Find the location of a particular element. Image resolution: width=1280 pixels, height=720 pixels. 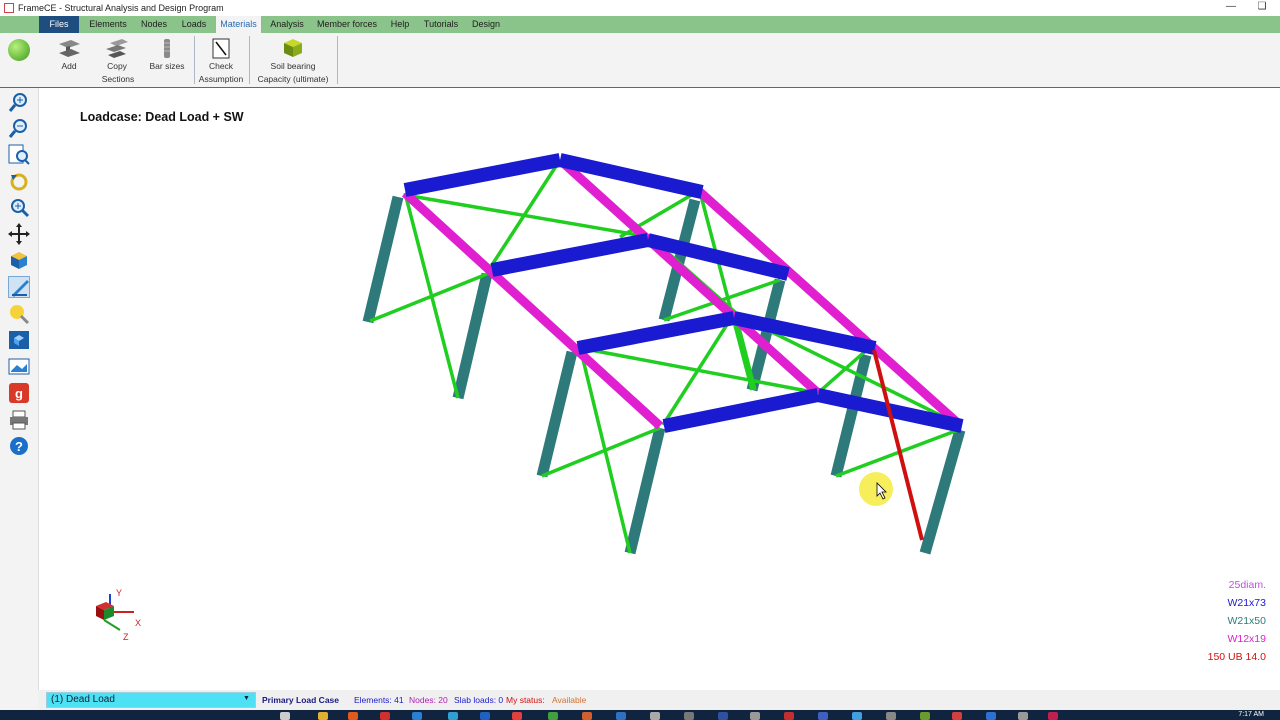

load-case-select: (1) Dead Load is located at coordinates (151, 700).